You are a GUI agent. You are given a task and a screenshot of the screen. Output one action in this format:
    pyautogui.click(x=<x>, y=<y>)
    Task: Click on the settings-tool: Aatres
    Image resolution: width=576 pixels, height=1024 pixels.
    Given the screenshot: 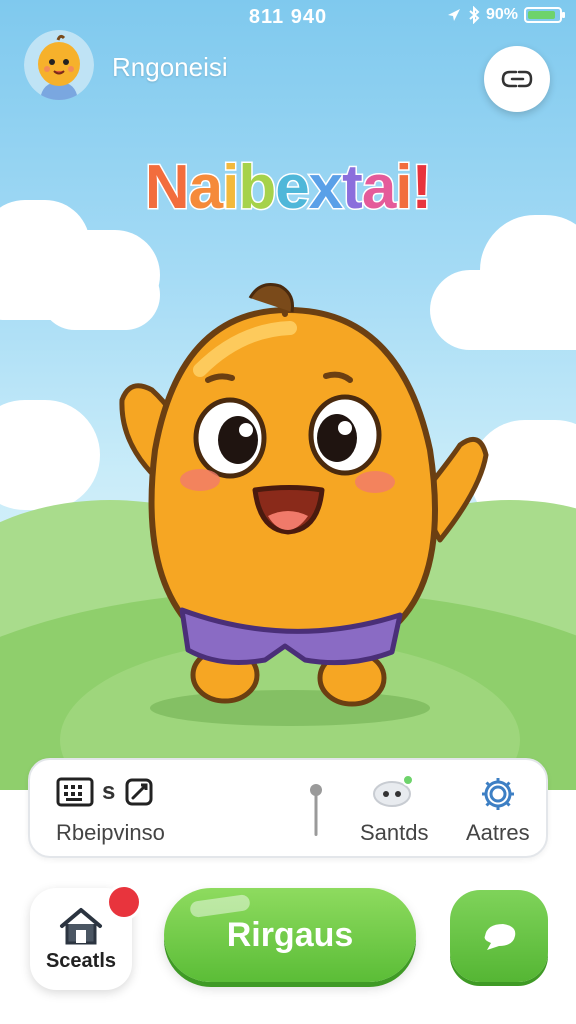 What is the action you would take?
    pyautogui.click(x=498, y=810)
    